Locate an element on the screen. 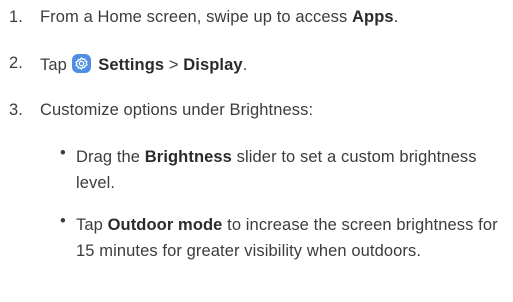 This screenshot has height=302, width=513. step-text: Customize options under Brightness: is located at coordinates (177, 110).